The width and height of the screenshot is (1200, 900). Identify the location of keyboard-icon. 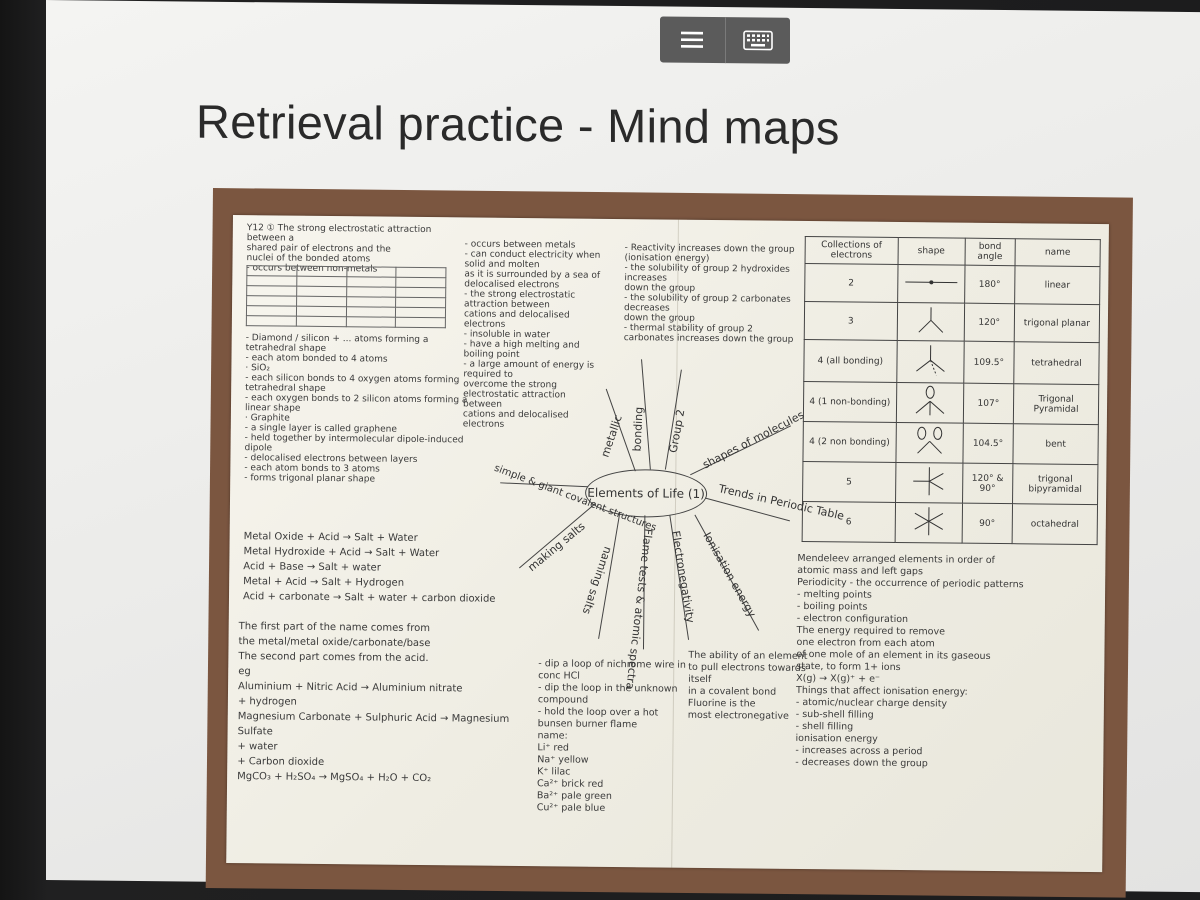
(757, 40).